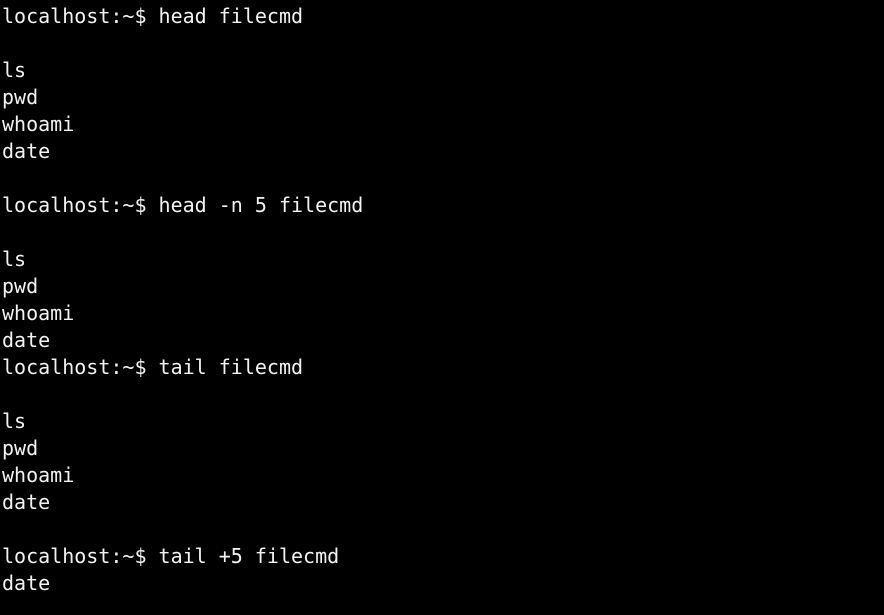  What do you see at coordinates (153, 367) in the screenshot?
I see `prompt-line: localhost:~$ tail filecmd` at bounding box center [153, 367].